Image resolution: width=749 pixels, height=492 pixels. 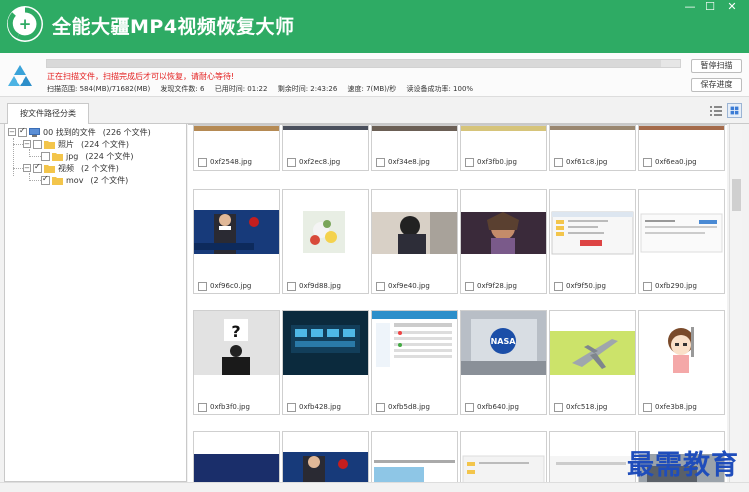 I want to click on thumbnail-card: 0xf9f28.jpg, so click(x=503, y=241).